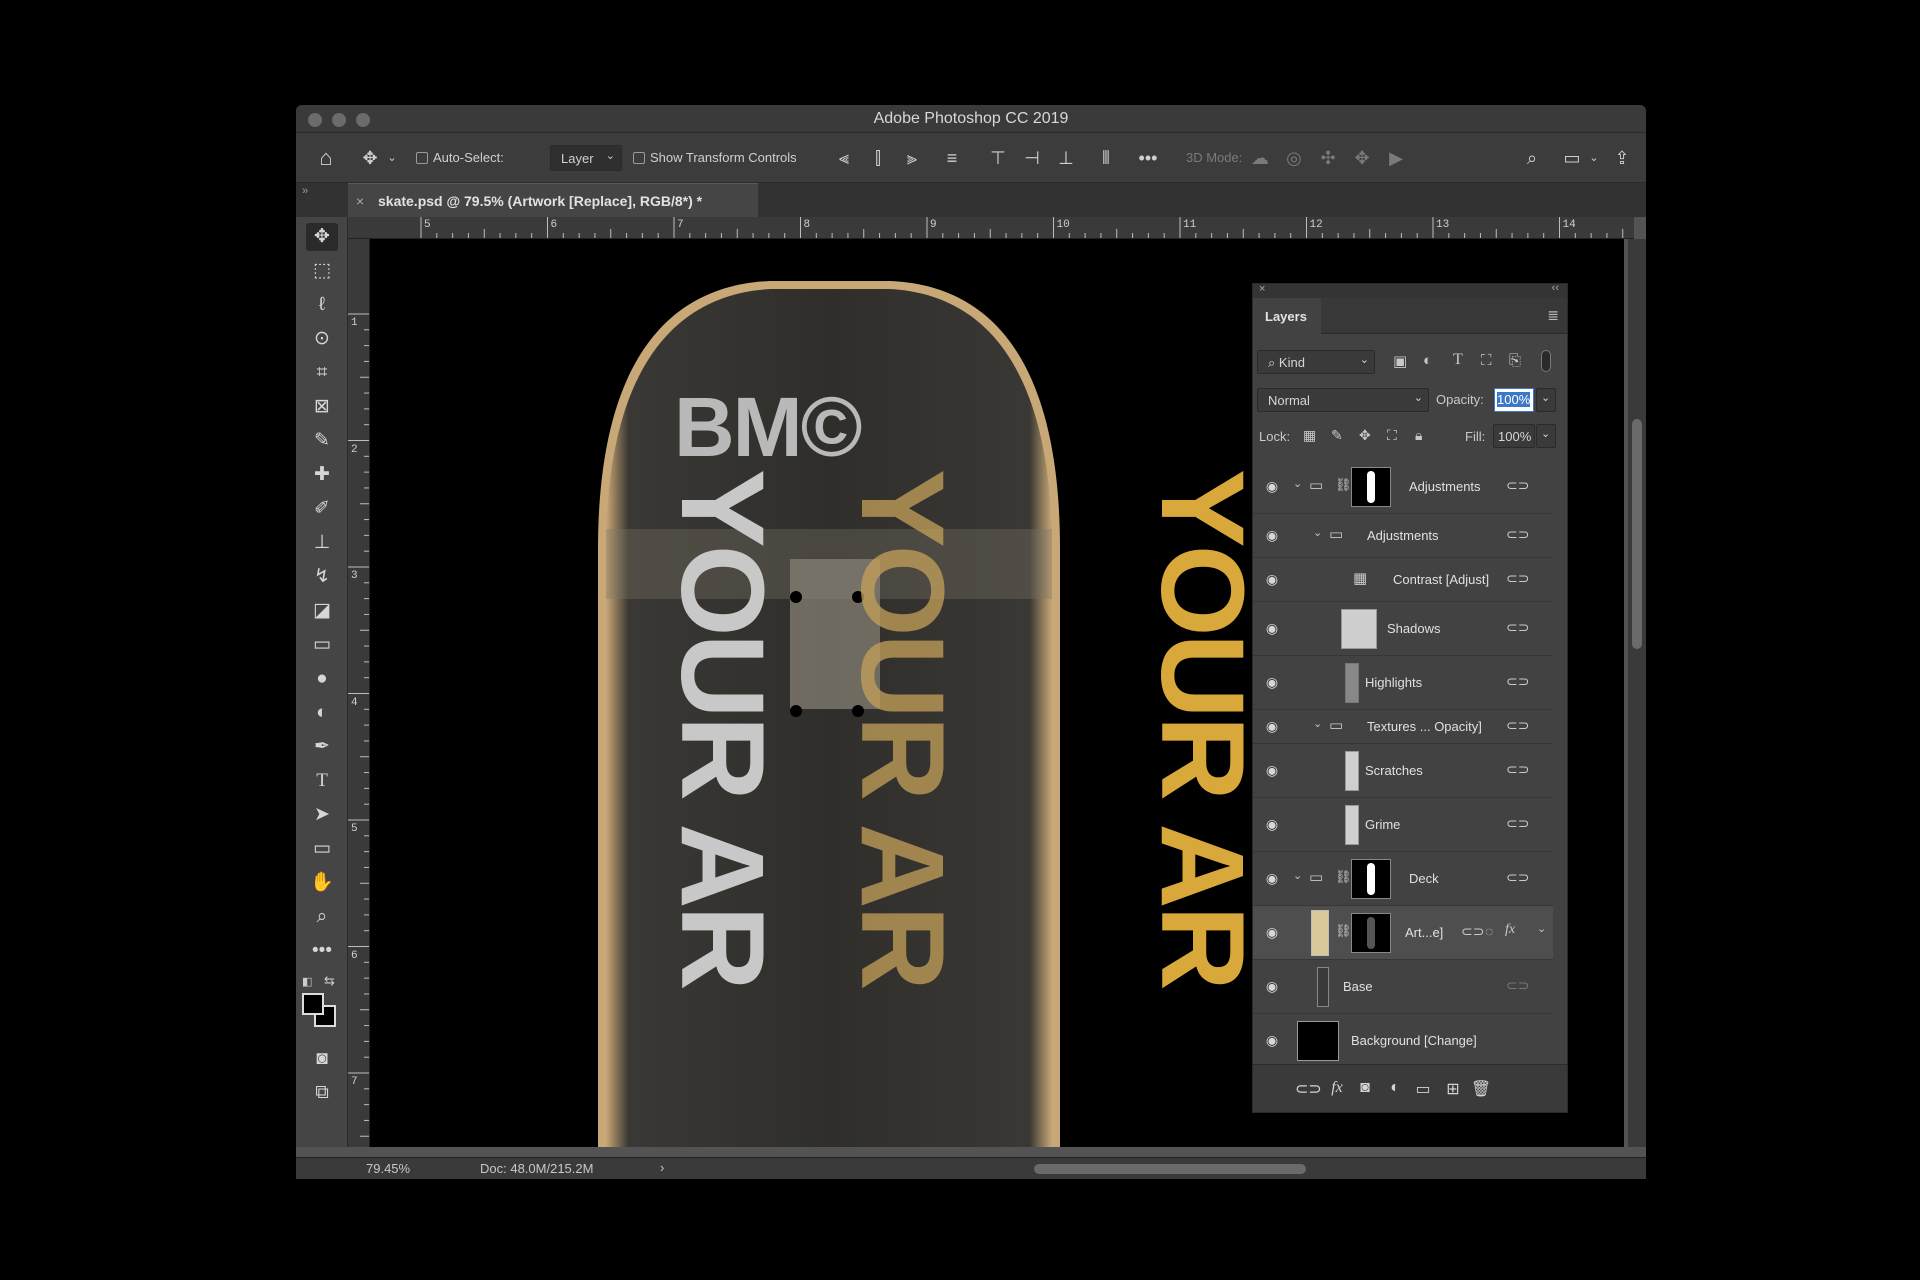 This screenshot has height=1280, width=1920. What do you see at coordinates (1403, 987) in the screenshot?
I see `layer-row: ◉ Base ⊂⊃` at bounding box center [1403, 987].